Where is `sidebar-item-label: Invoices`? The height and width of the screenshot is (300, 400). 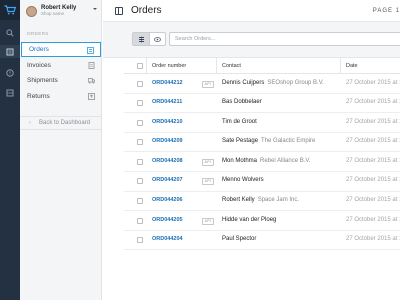
sidebar-item-label: Invoices is located at coordinates (39, 65).